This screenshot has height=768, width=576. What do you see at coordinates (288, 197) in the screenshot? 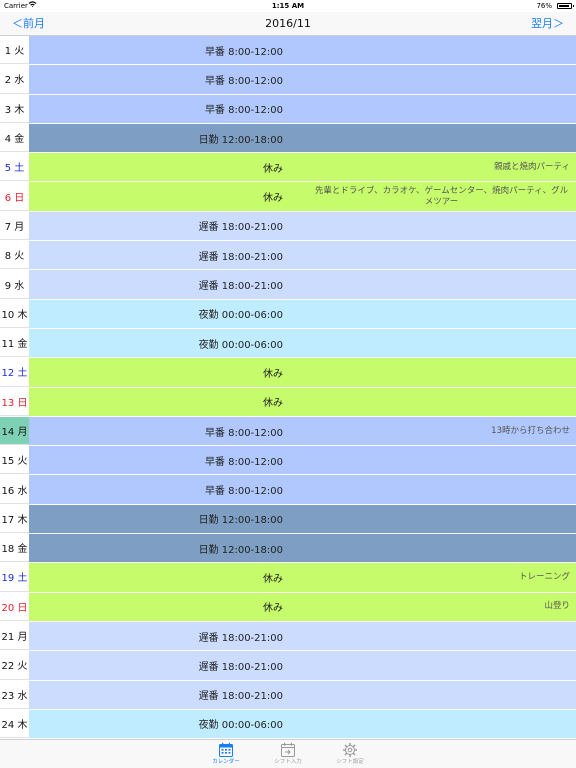
I see `calendar-row: 6 日 休み 先輩とドライブ、カラオケ、ゲームセンター、焼肉パーティ、グルメツアー` at bounding box center [288, 197].